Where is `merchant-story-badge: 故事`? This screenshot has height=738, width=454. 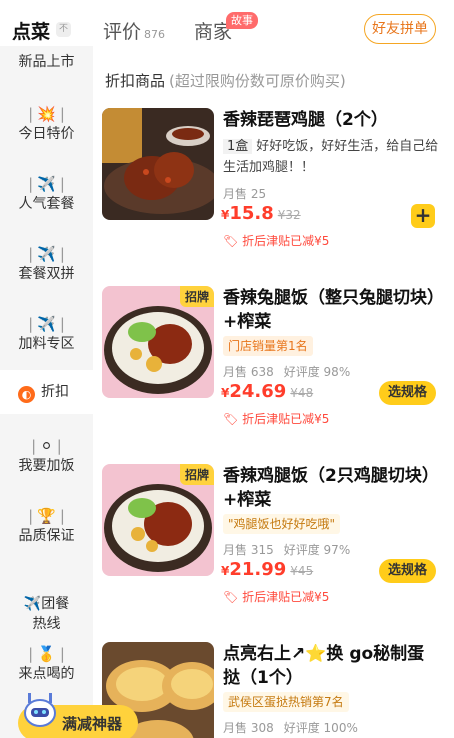
merchant-story-badge: 故事 is located at coordinates (242, 20).